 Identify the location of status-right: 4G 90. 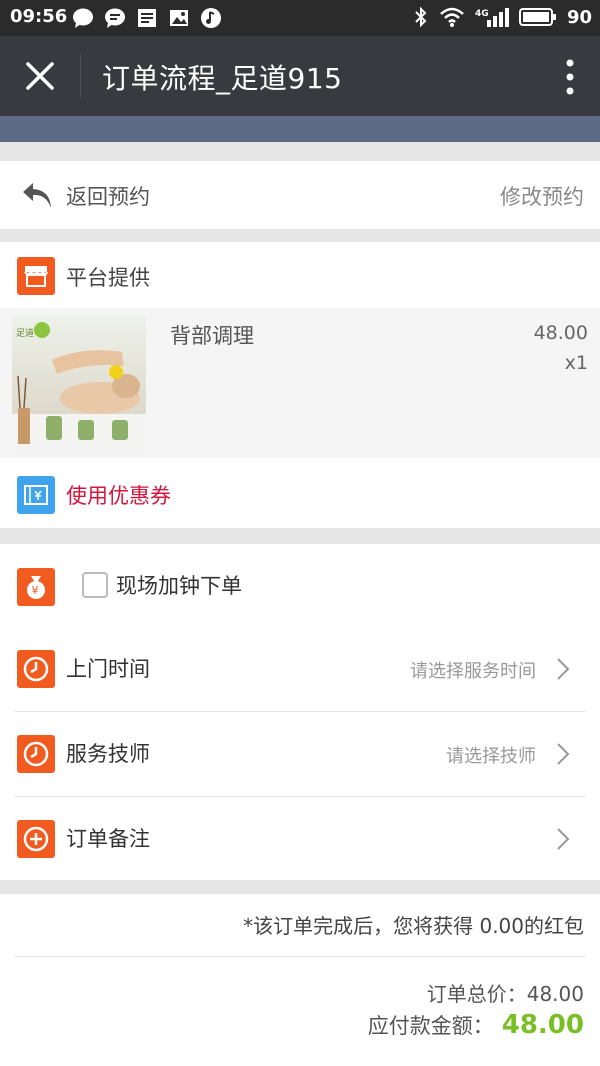
(502, 17).